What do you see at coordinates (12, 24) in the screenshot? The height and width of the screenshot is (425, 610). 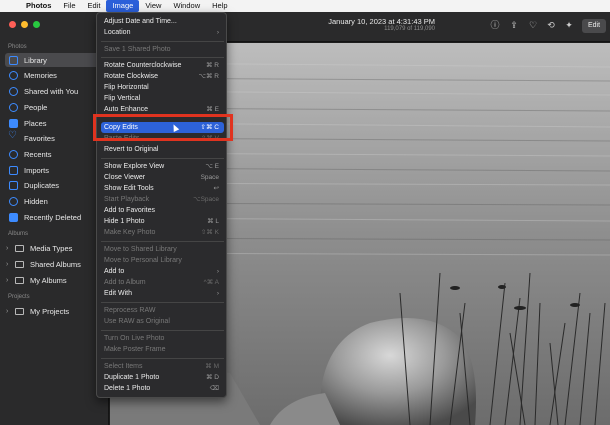 I see `close-window-button` at bounding box center [12, 24].